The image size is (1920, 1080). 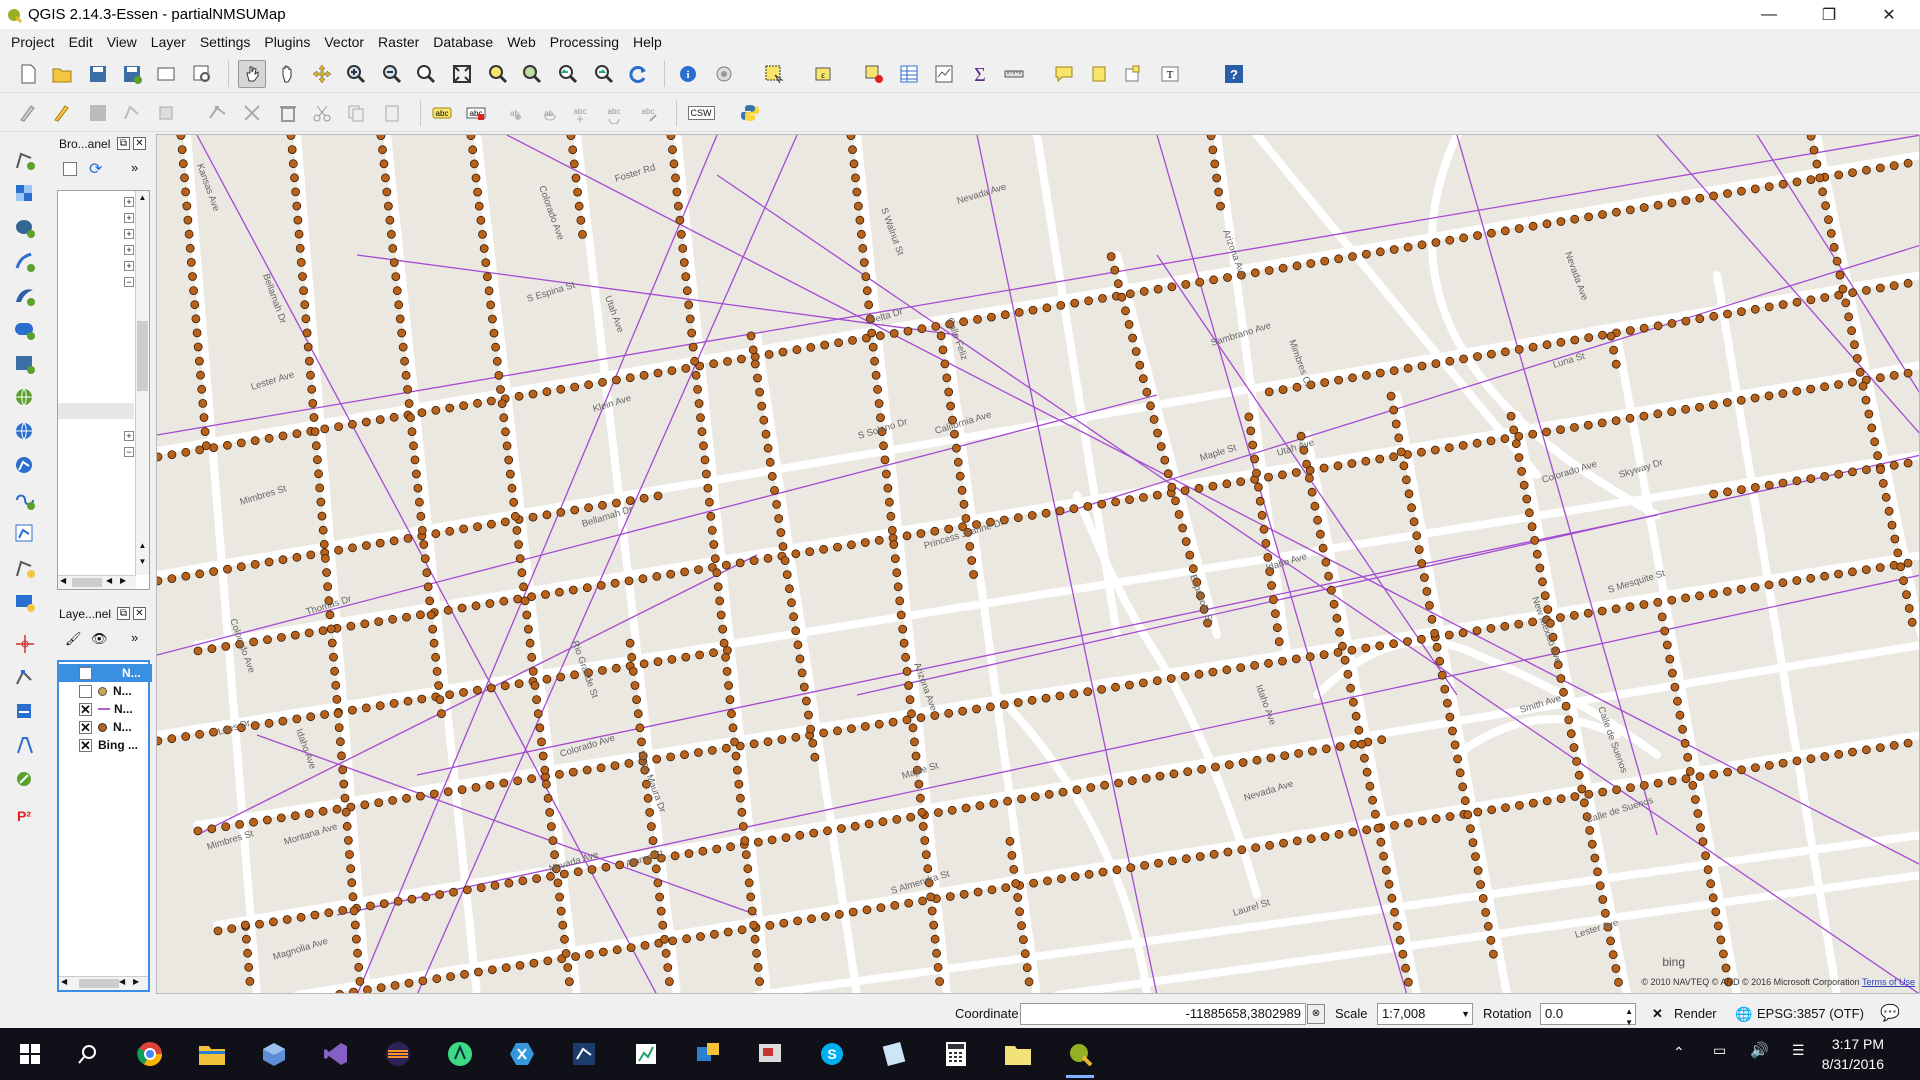 I want to click on move-feature-icon, so click(x=166, y=113).